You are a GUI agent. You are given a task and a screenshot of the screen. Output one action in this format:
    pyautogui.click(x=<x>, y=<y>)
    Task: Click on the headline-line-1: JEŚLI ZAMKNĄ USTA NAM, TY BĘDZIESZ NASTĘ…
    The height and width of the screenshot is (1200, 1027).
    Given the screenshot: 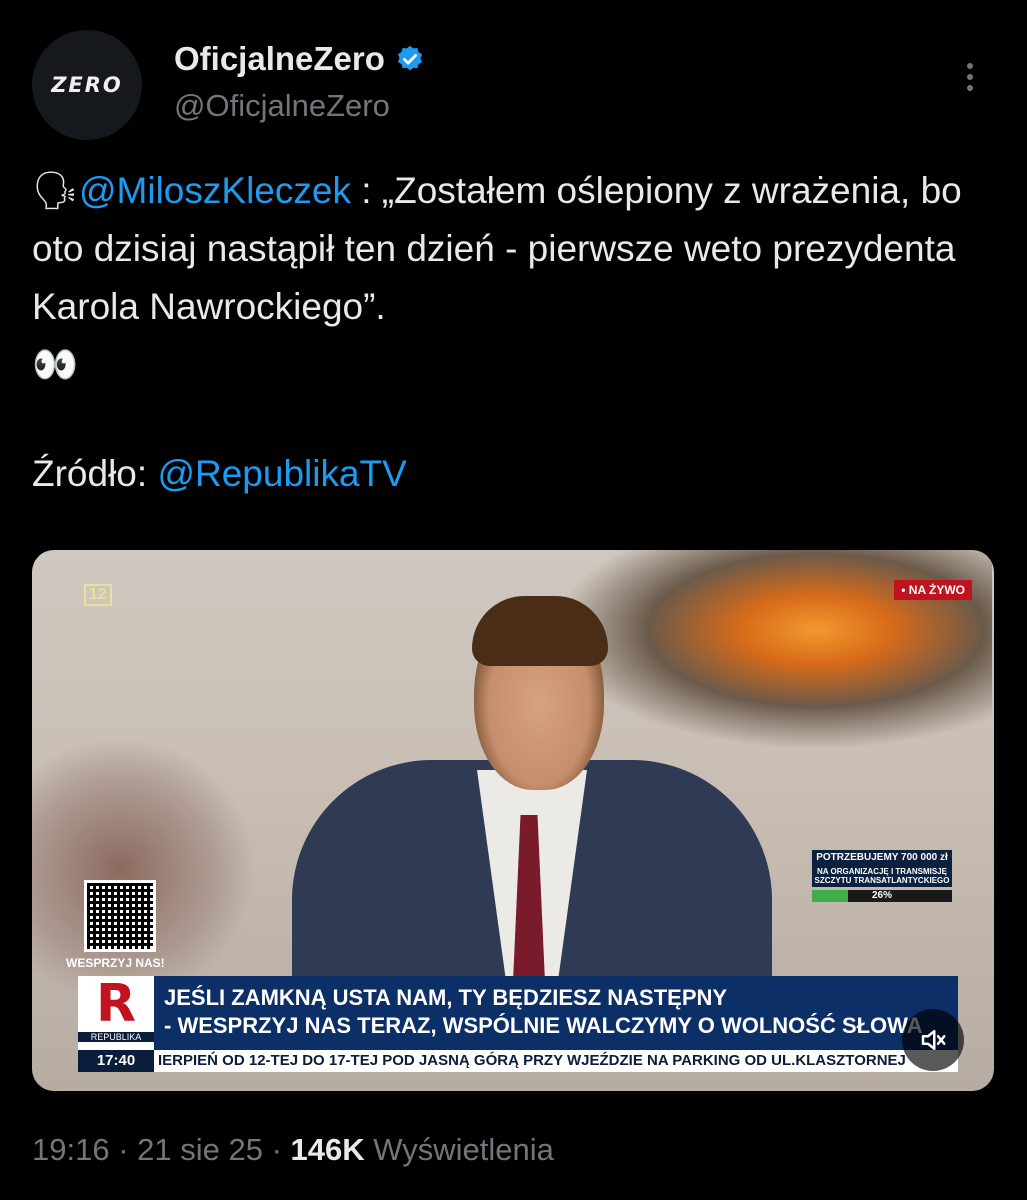 What is the action you would take?
    pyautogui.click(x=446, y=997)
    